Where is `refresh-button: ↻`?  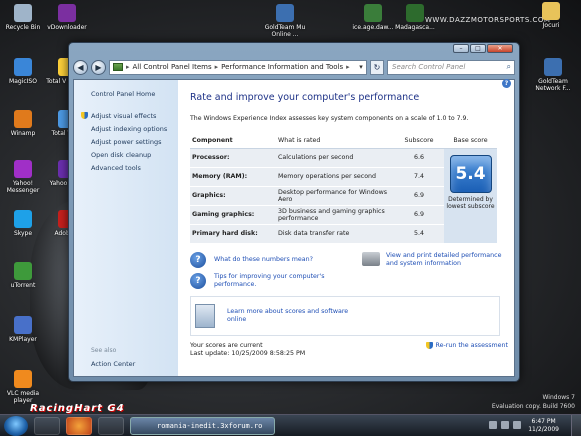 refresh-button: ↻ is located at coordinates (377, 67).